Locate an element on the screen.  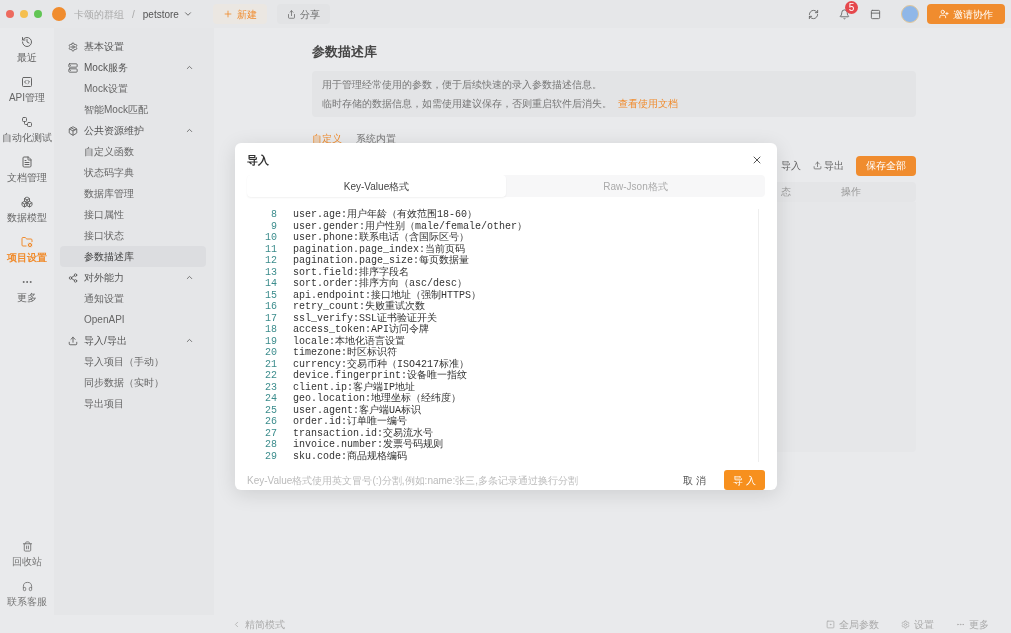
code-line: access_token:API访问令牌 is located at coordinates (361, 329).